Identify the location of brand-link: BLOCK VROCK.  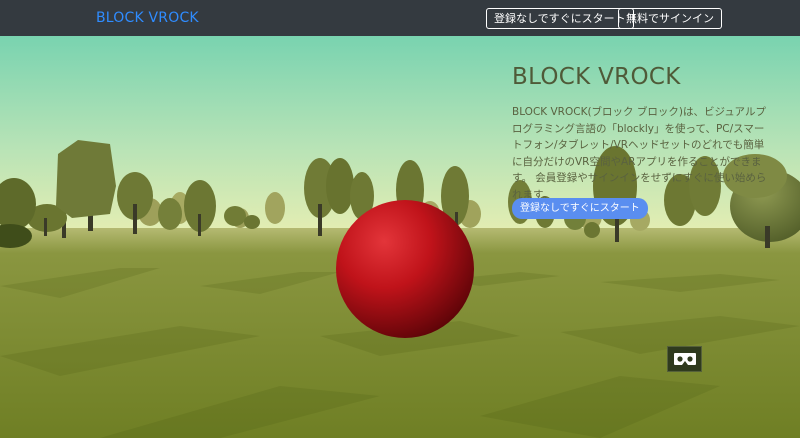
(147, 18).